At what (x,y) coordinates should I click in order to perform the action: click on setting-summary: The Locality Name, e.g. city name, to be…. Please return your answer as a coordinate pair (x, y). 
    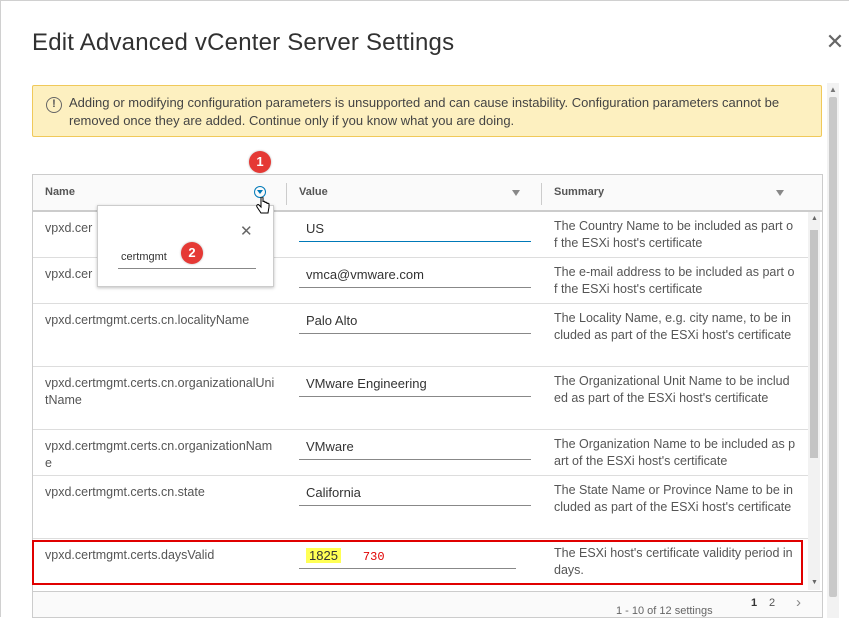
    Looking at the image, I should click on (673, 326).